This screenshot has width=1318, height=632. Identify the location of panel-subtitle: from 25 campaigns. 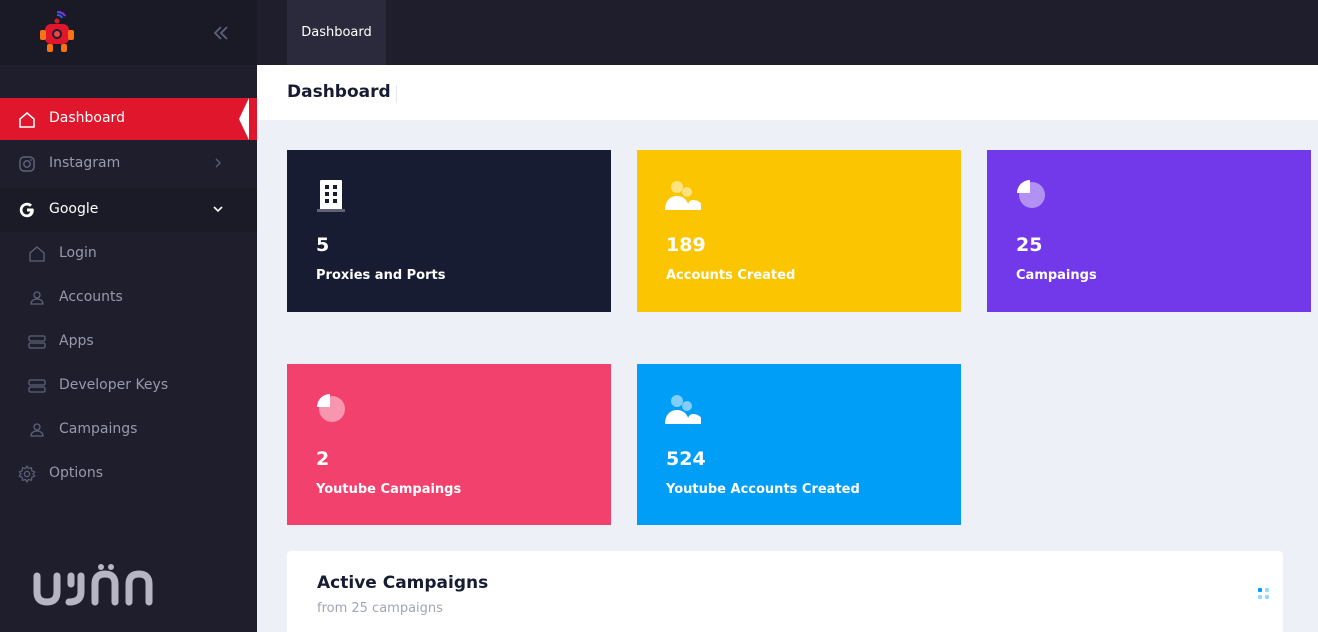
(380, 608).